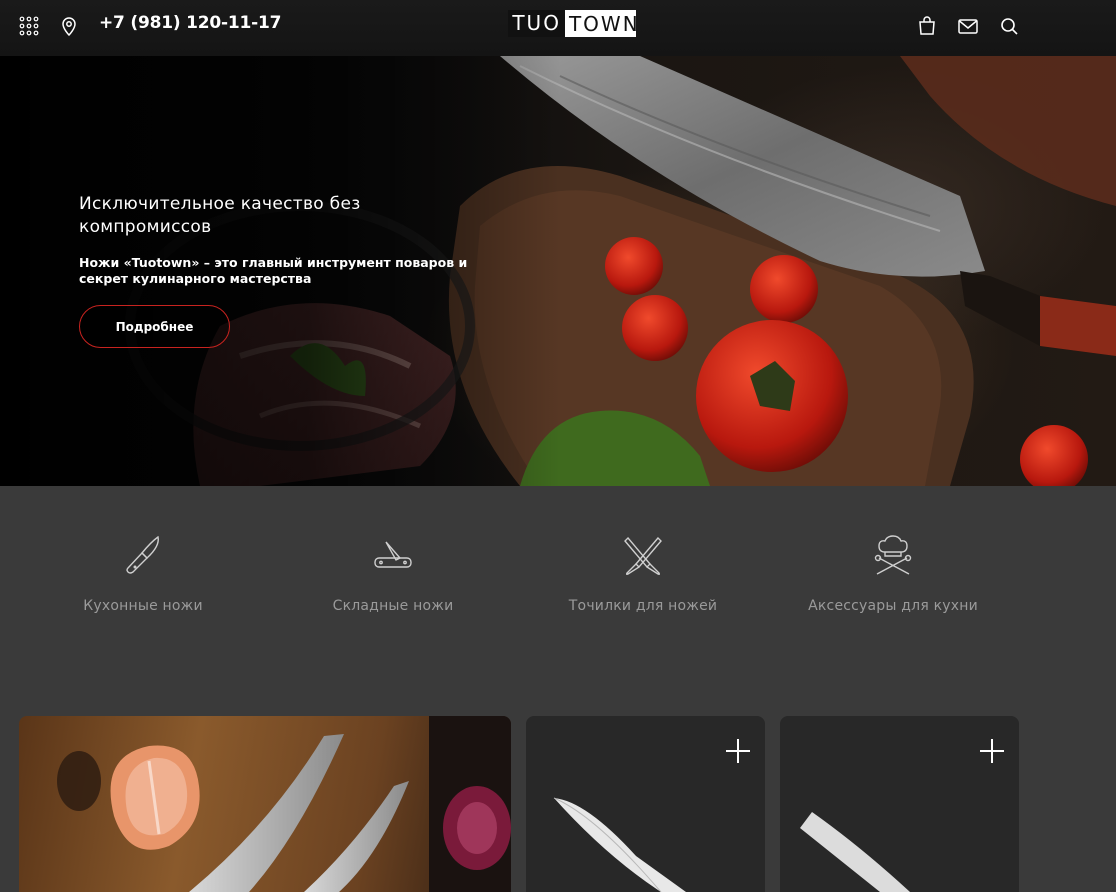 The height and width of the screenshot is (892, 1116). Describe the element at coordinates (284, 804) in the screenshot. I see `knives-on-board-photo` at that location.